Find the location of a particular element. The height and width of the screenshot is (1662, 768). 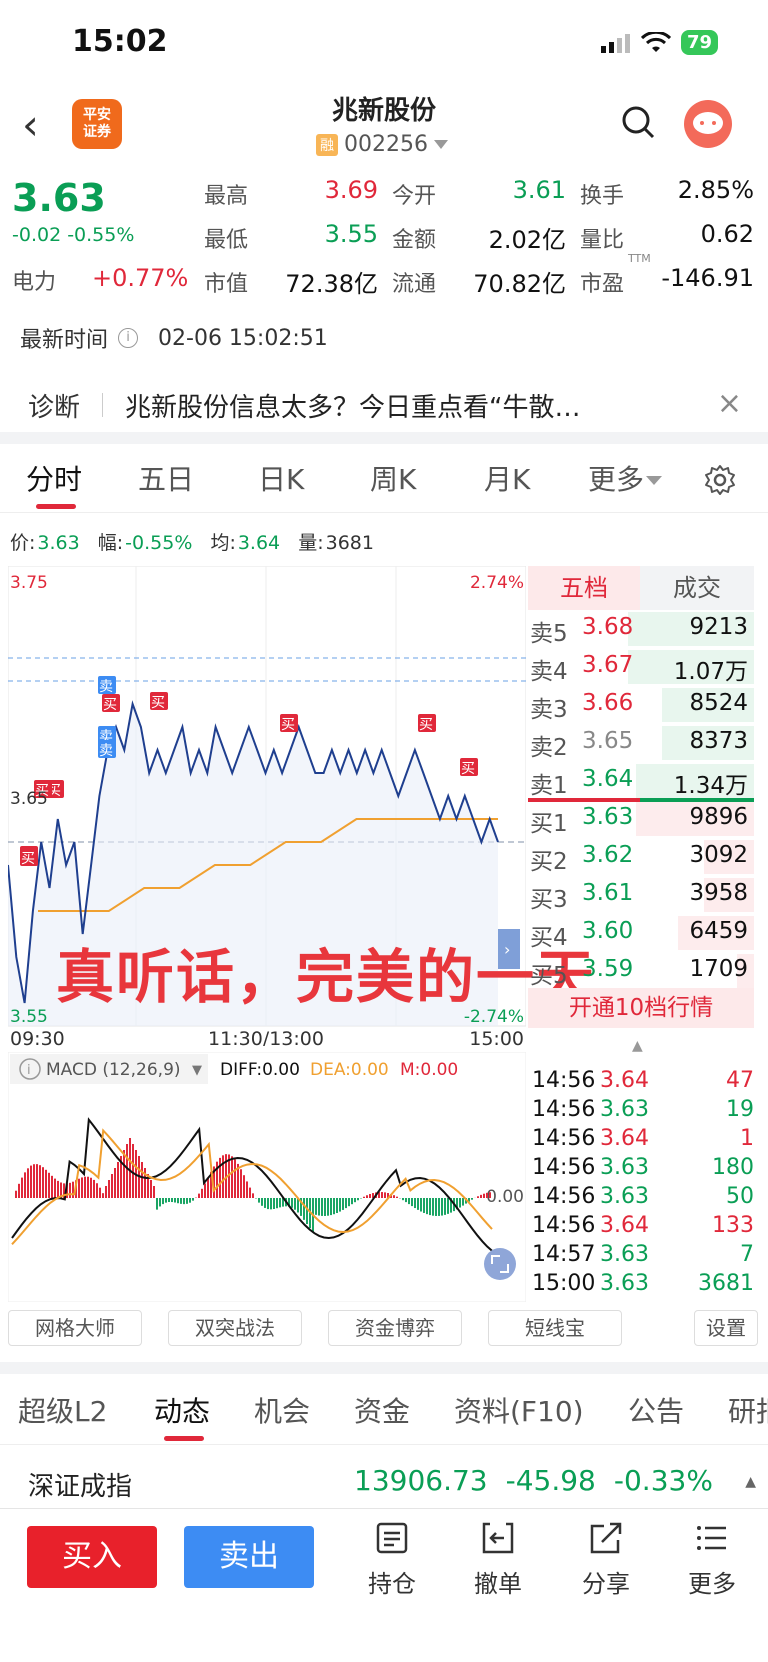

tab-f10: 资料(F10) is located at coordinates (519, 1410).